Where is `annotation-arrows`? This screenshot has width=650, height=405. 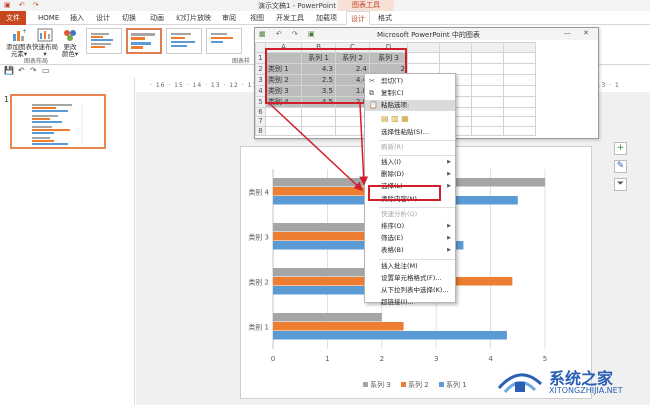 annotation-arrows is located at coordinates (319, 147).